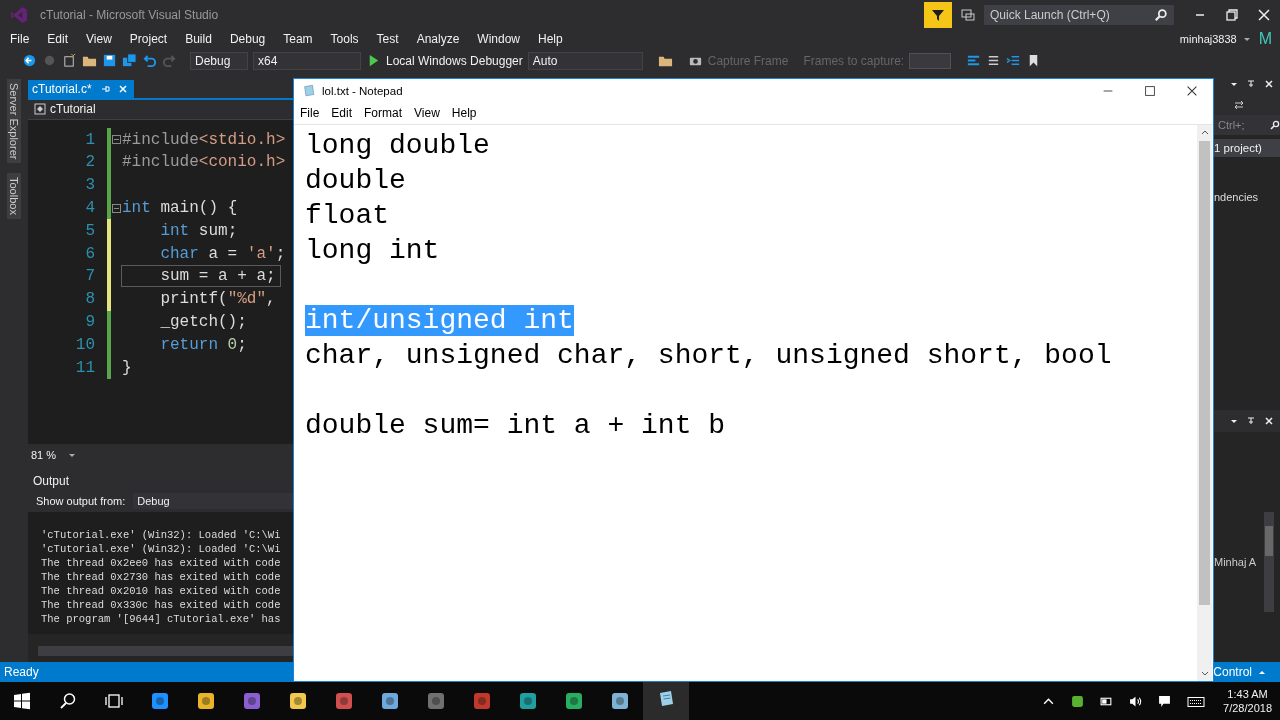 The width and height of the screenshot is (1280, 720). What do you see at coordinates (129, 60) in the screenshot?
I see `save-all-icon` at bounding box center [129, 60].